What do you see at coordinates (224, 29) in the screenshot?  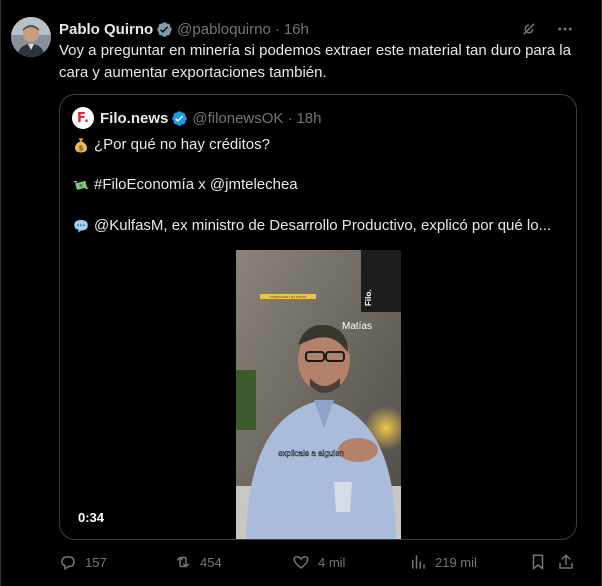 I see `author-handle: @pabloquirno` at bounding box center [224, 29].